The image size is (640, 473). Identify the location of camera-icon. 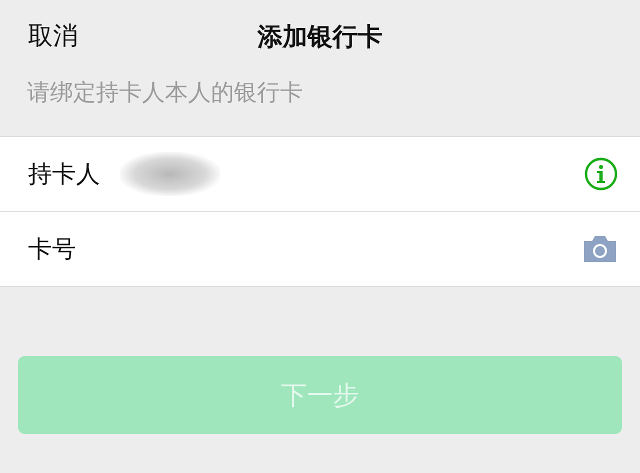
(600, 249).